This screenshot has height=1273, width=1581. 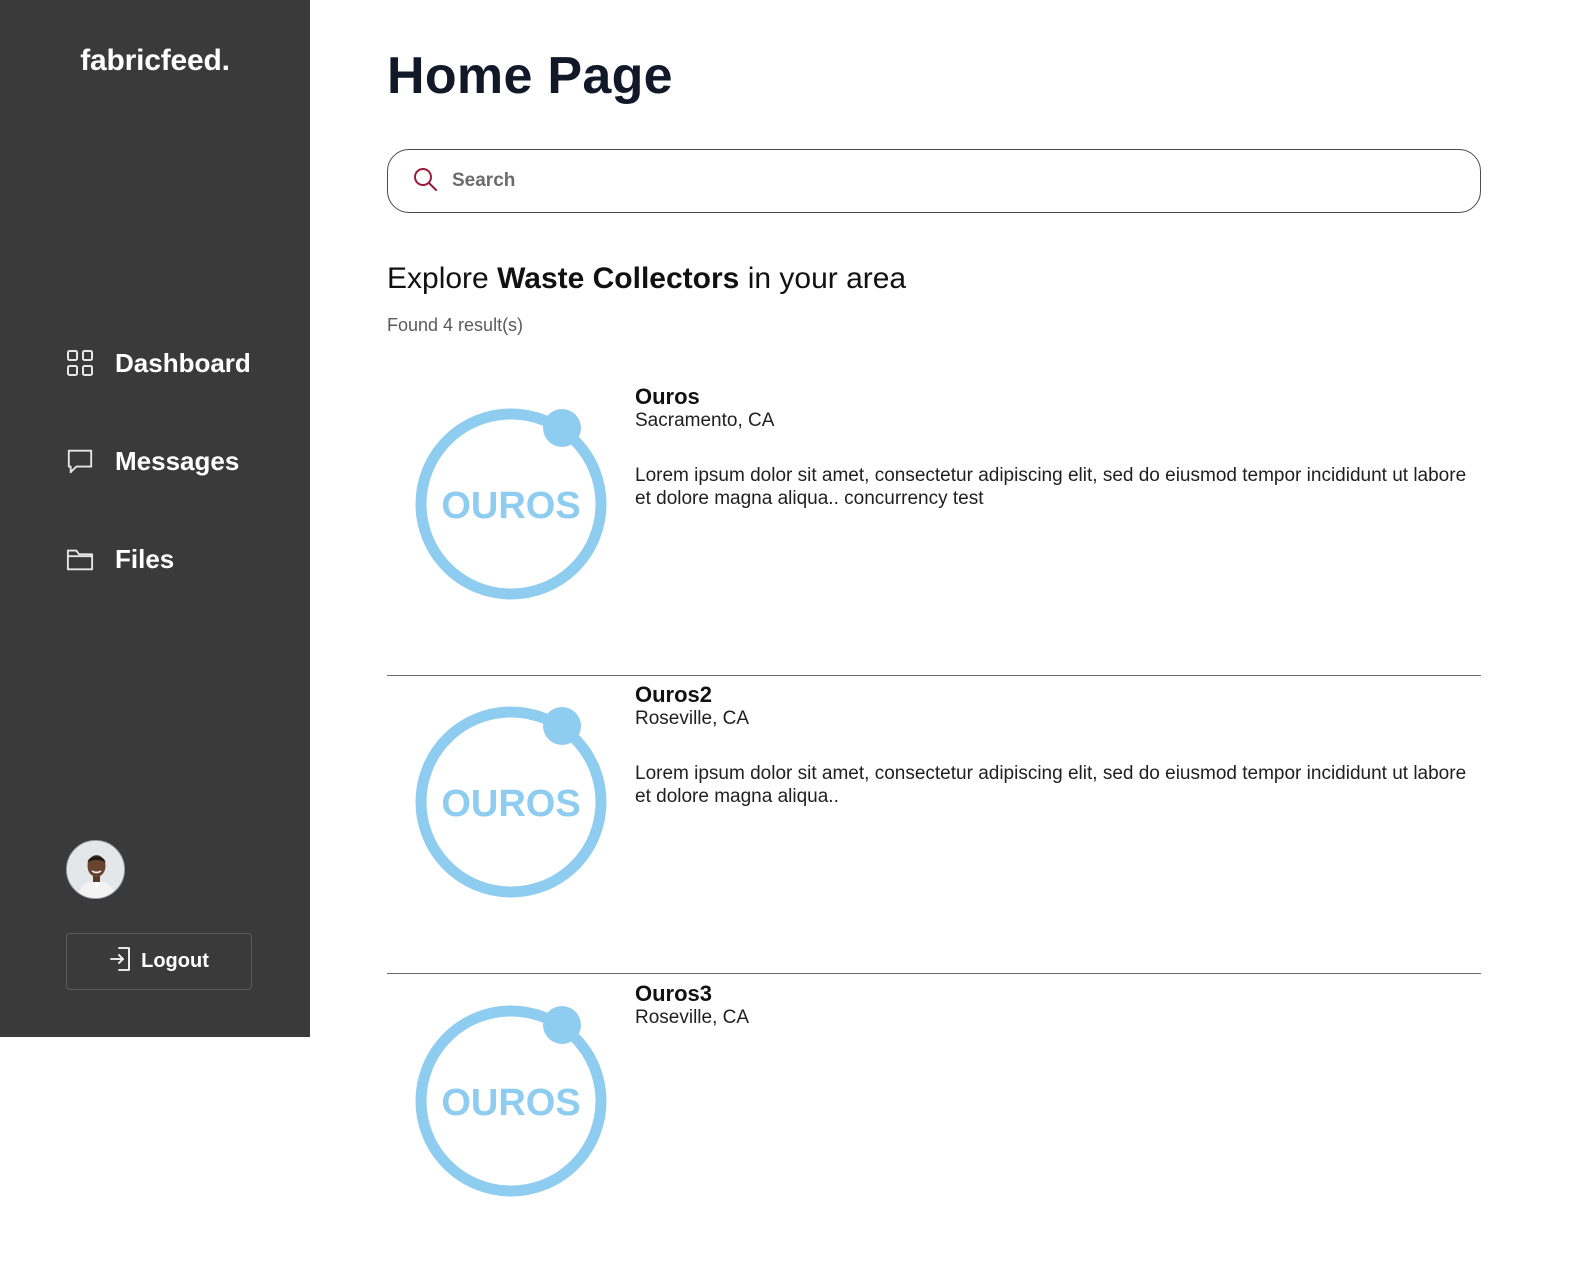 I want to click on company-name: Ouros, so click(x=667, y=397).